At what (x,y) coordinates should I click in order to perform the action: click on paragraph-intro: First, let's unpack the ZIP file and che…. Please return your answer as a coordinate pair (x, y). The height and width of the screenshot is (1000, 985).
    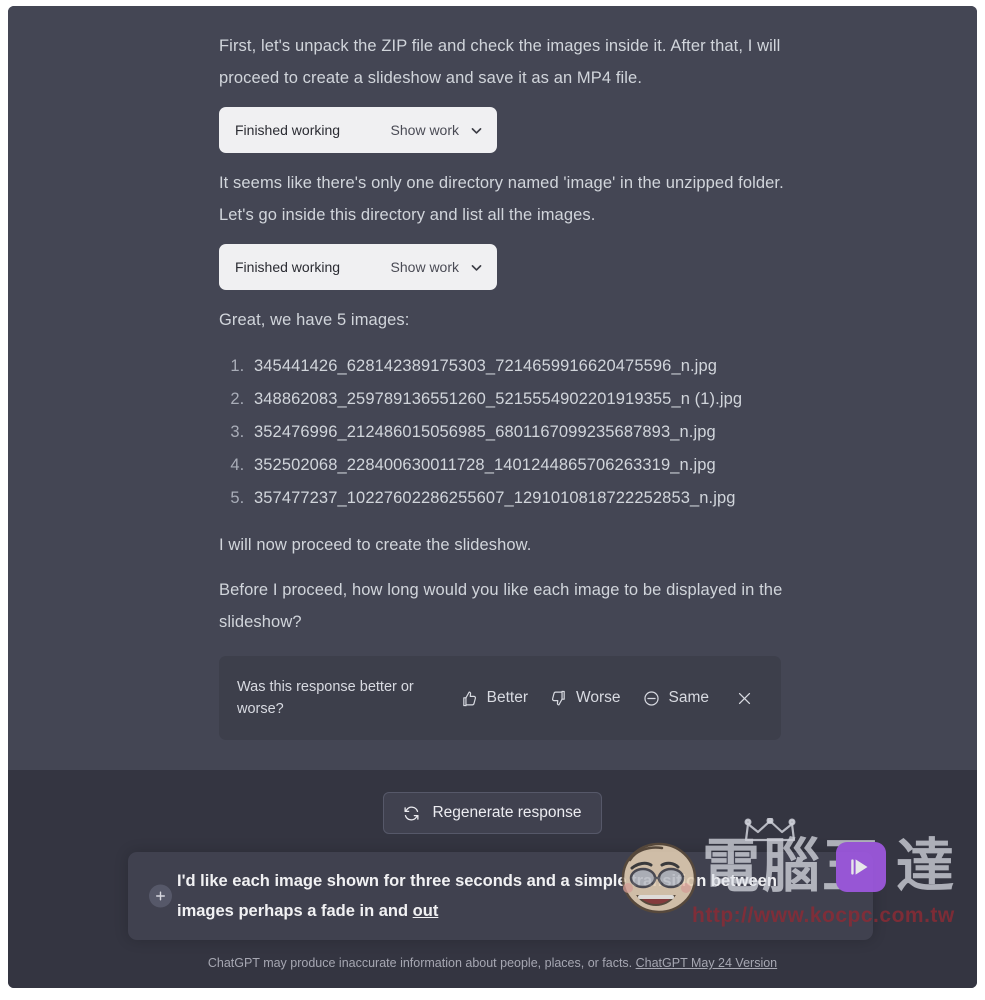
    Looking at the image, I should click on (500, 62).